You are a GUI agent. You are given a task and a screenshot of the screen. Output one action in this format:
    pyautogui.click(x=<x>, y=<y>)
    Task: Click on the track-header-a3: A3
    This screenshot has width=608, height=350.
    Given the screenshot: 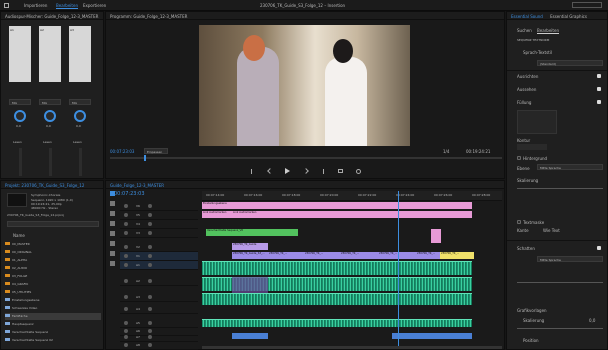 What is the action you would take?
    pyautogui.click(x=159, y=297)
    